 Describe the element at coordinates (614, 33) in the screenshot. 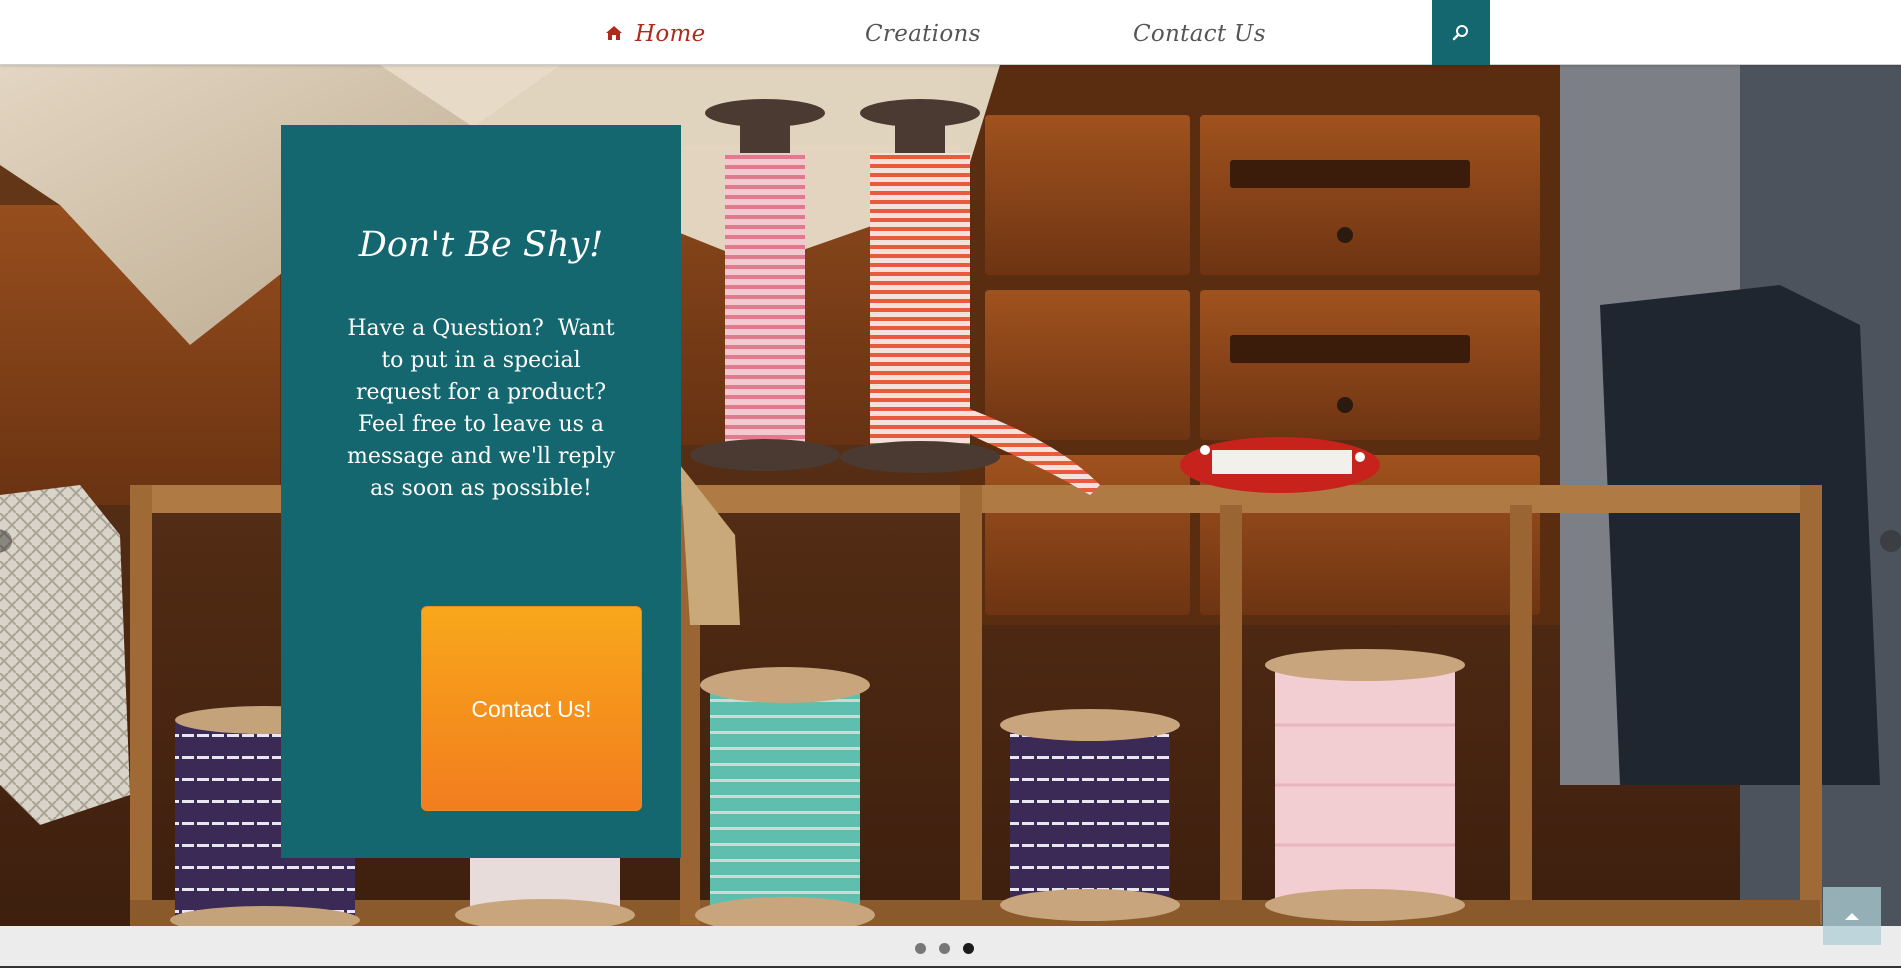

I see `home-icon` at that location.